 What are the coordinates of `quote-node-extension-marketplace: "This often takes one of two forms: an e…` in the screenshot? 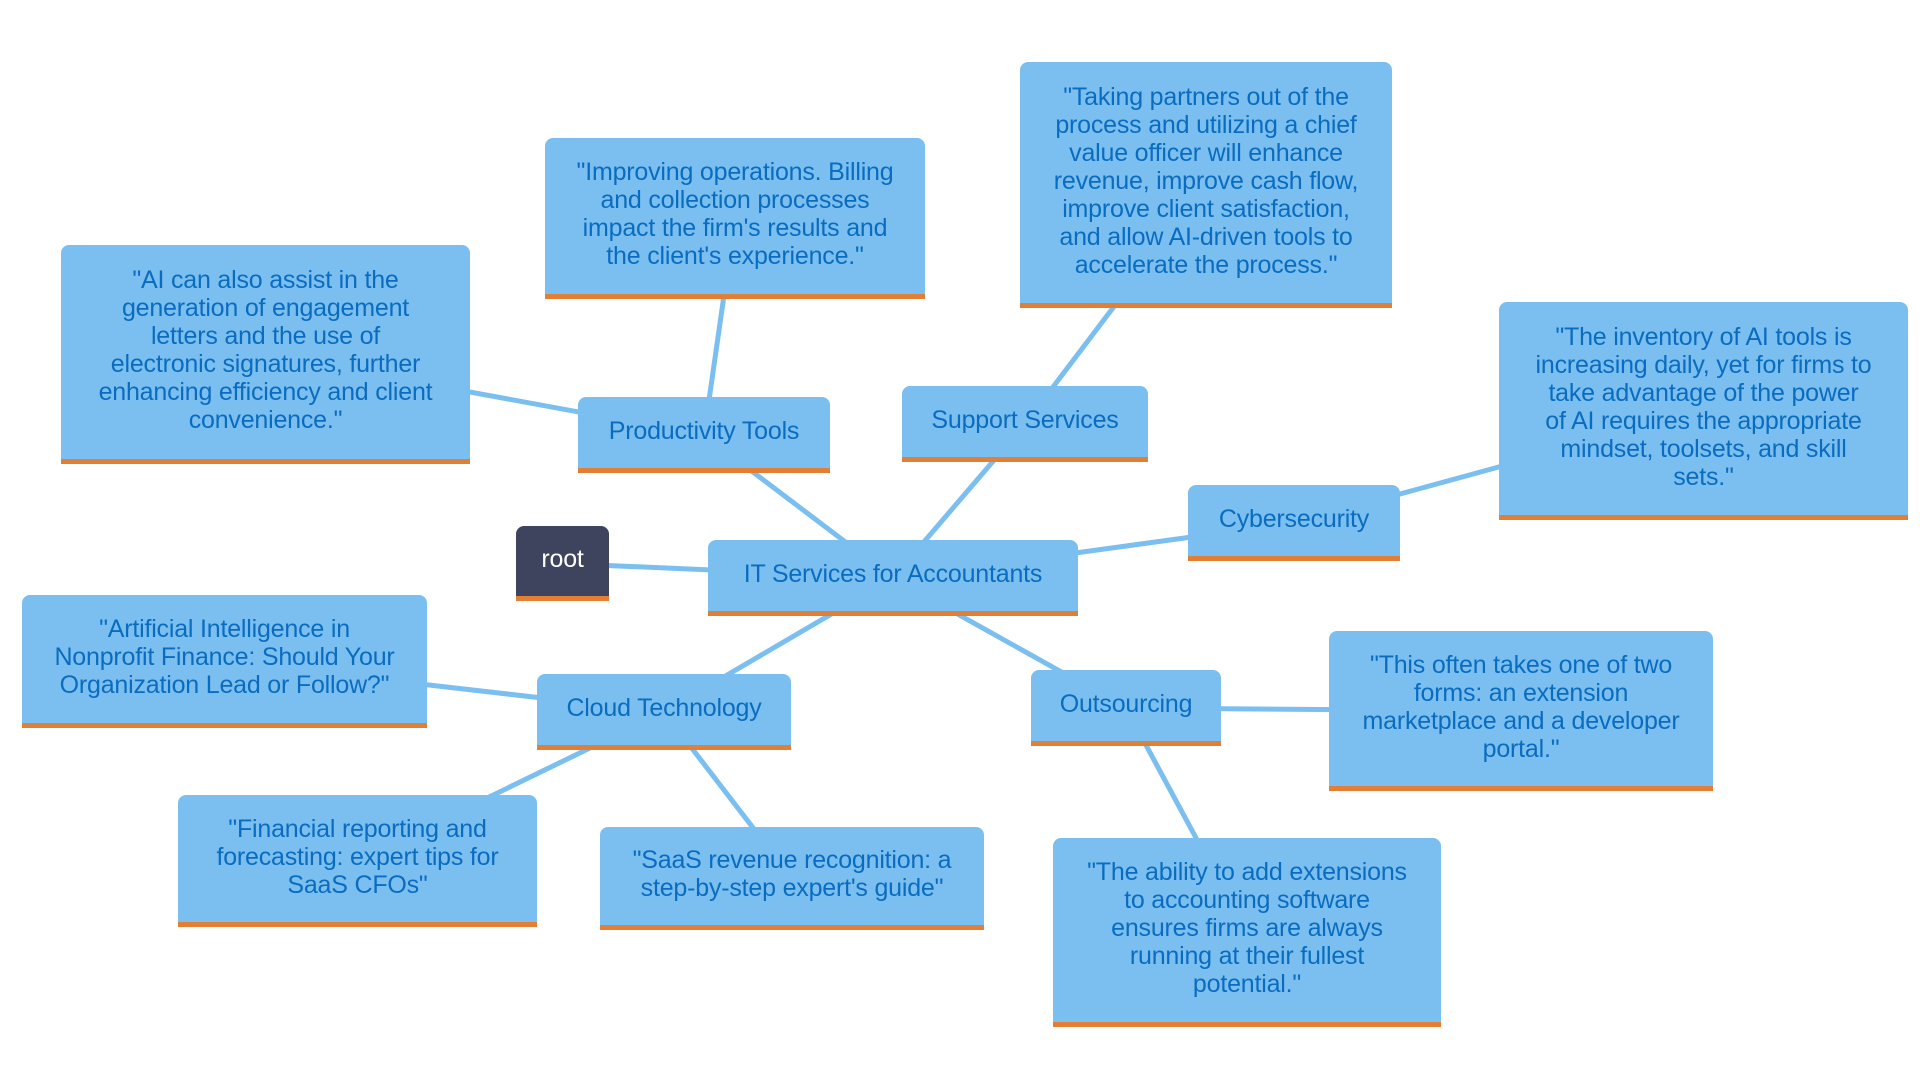 It's located at (1521, 711).